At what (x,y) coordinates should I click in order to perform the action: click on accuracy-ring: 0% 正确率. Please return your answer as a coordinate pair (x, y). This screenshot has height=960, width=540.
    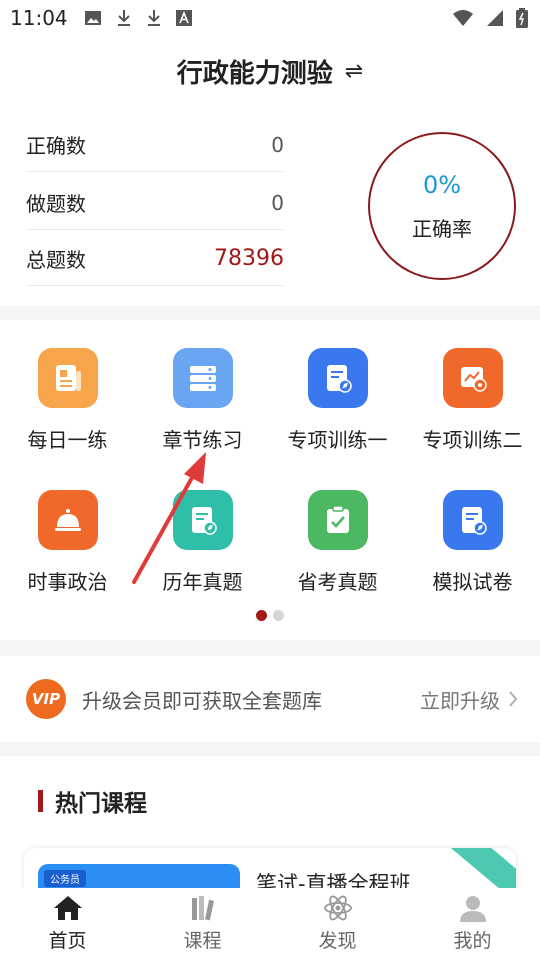
    Looking at the image, I should click on (442, 206).